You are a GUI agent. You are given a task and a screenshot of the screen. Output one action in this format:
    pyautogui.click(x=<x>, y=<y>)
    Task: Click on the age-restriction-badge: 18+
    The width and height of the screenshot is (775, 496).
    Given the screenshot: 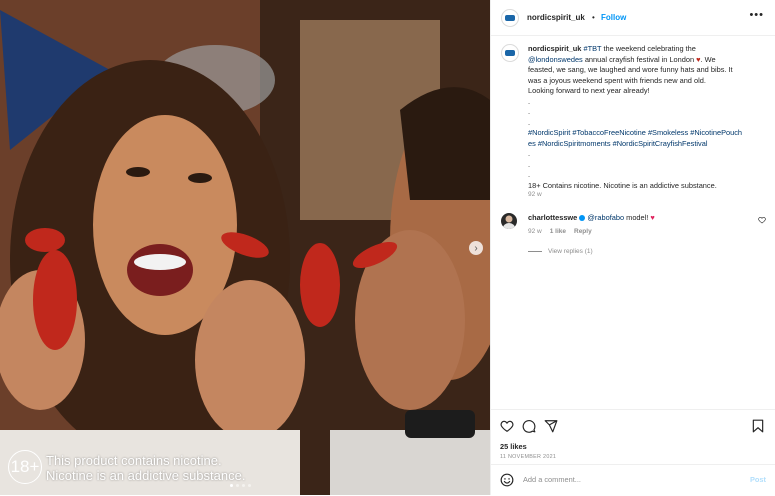 What is the action you would take?
    pyautogui.click(x=25, y=467)
    